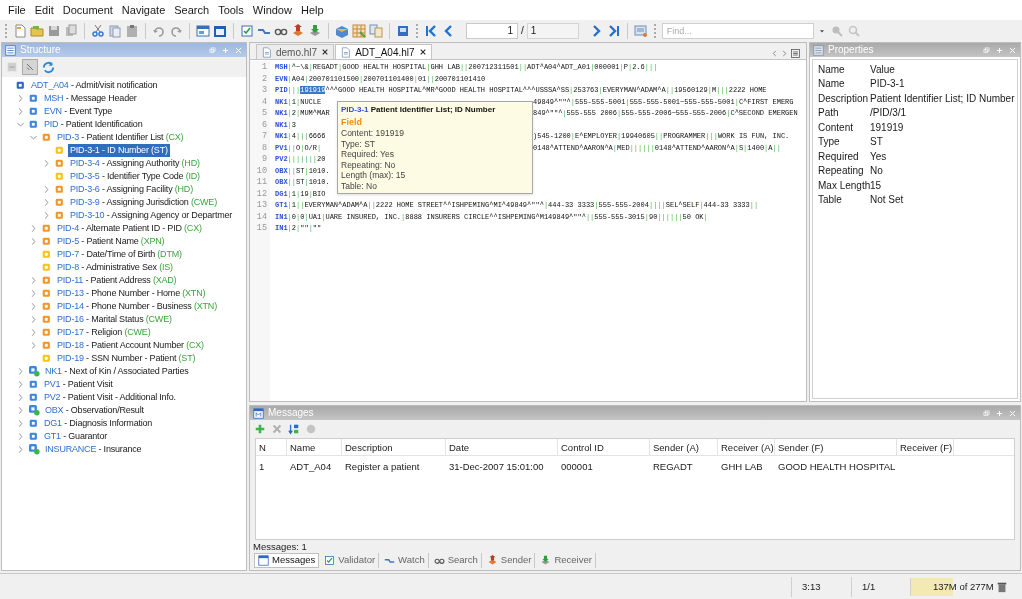 The height and width of the screenshot is (599, 1022). What do you see at coordinates (298, 30) in the screenshot?
I see `upload-icon` at bounding box center [298, 30].